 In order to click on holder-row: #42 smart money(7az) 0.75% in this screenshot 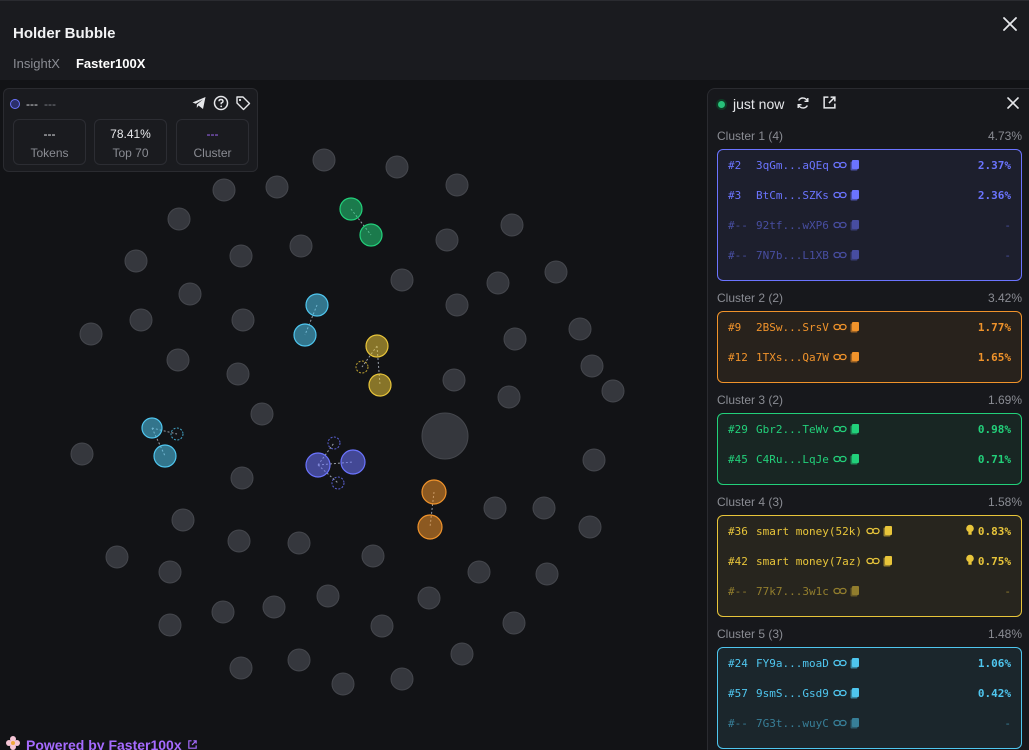, I will do `click(869, 561)`.